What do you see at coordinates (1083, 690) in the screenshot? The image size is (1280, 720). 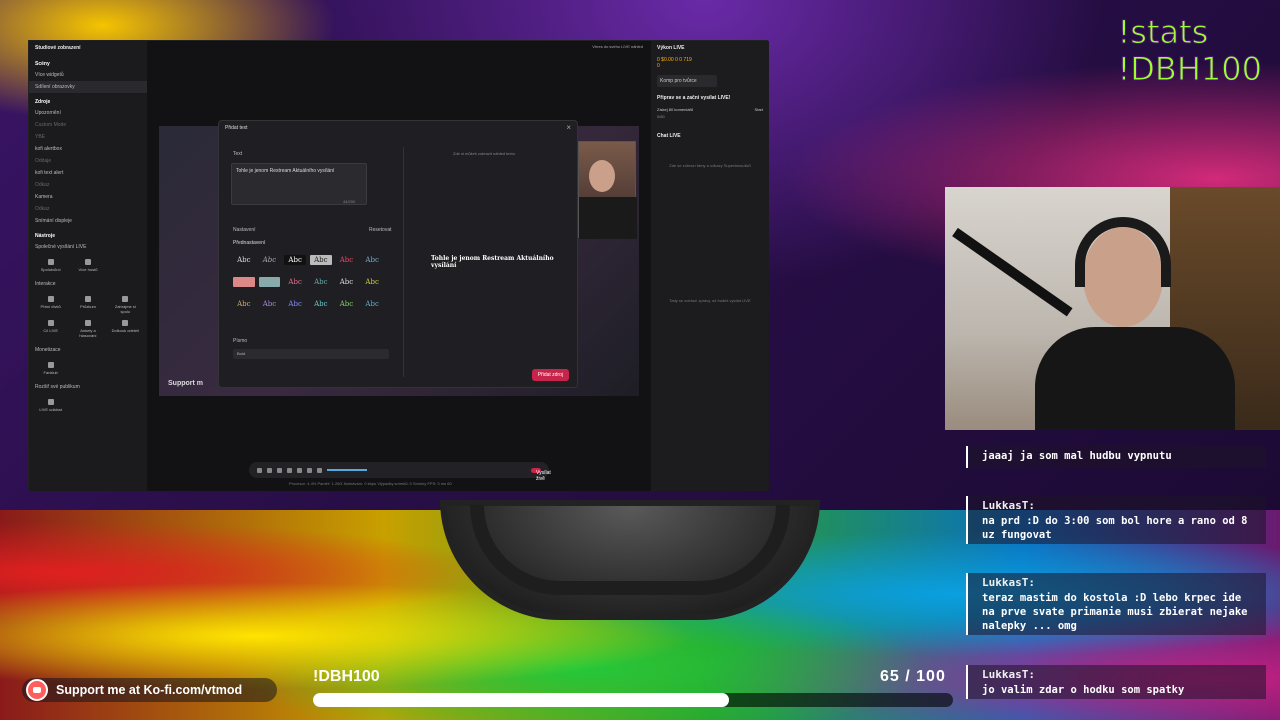 I see `chat-text: jo valim zdar o hodku som spatky` at bounding box center [1083, 690].